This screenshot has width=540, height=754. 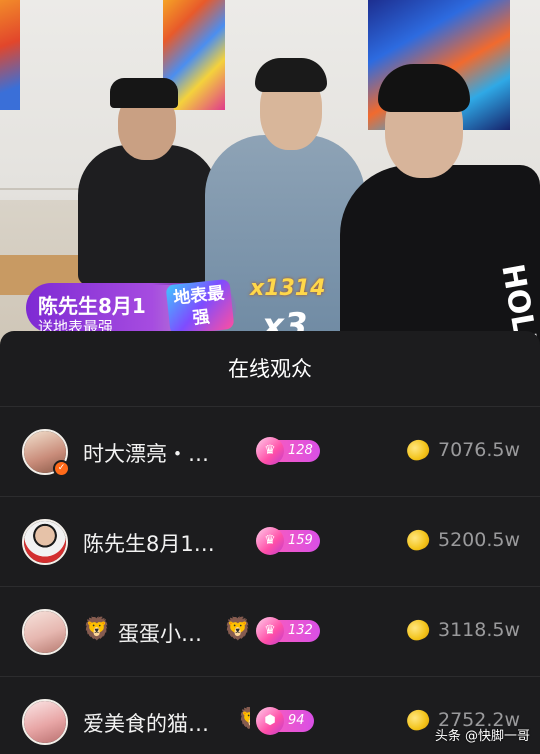 I want to click on gift-count: x1314, so click(x=288, y=288).